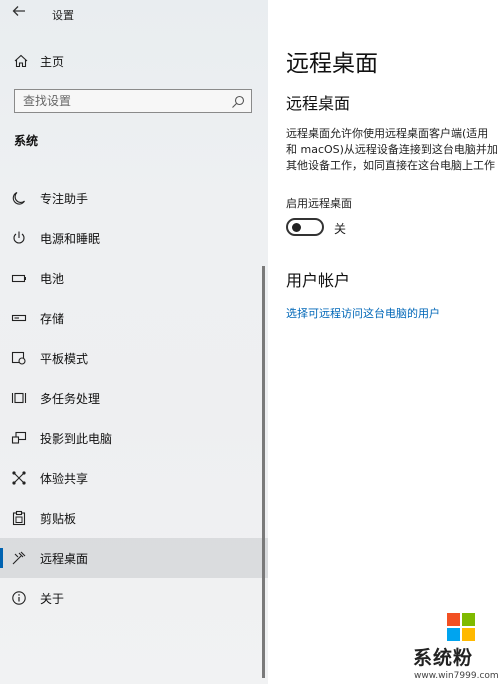  I want to click on back-arrow-icon, so click(21, 13).